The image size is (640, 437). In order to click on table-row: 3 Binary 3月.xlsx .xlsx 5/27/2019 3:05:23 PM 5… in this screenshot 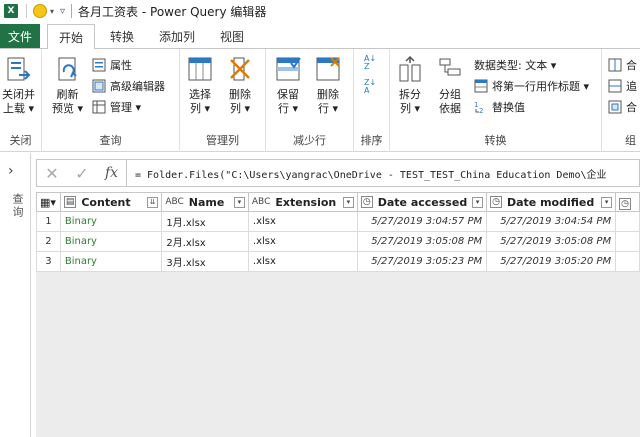, I will do `click(338, 261)`.